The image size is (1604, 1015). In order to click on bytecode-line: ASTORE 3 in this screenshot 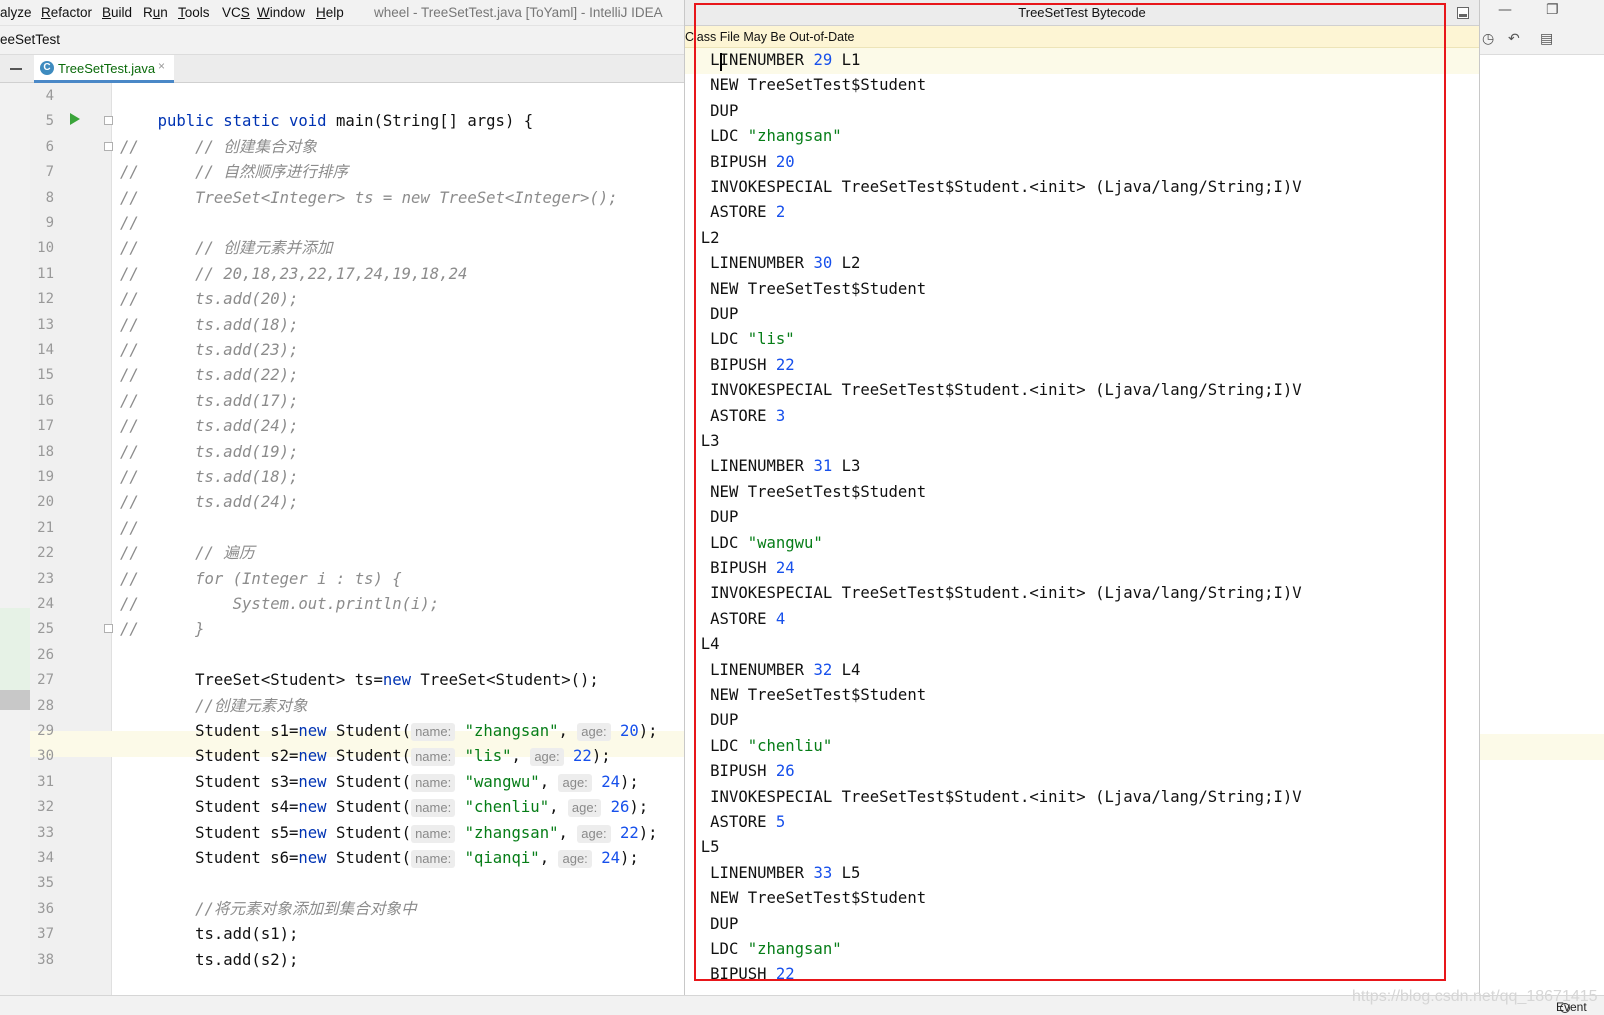, I will do `click(733, 416)`.